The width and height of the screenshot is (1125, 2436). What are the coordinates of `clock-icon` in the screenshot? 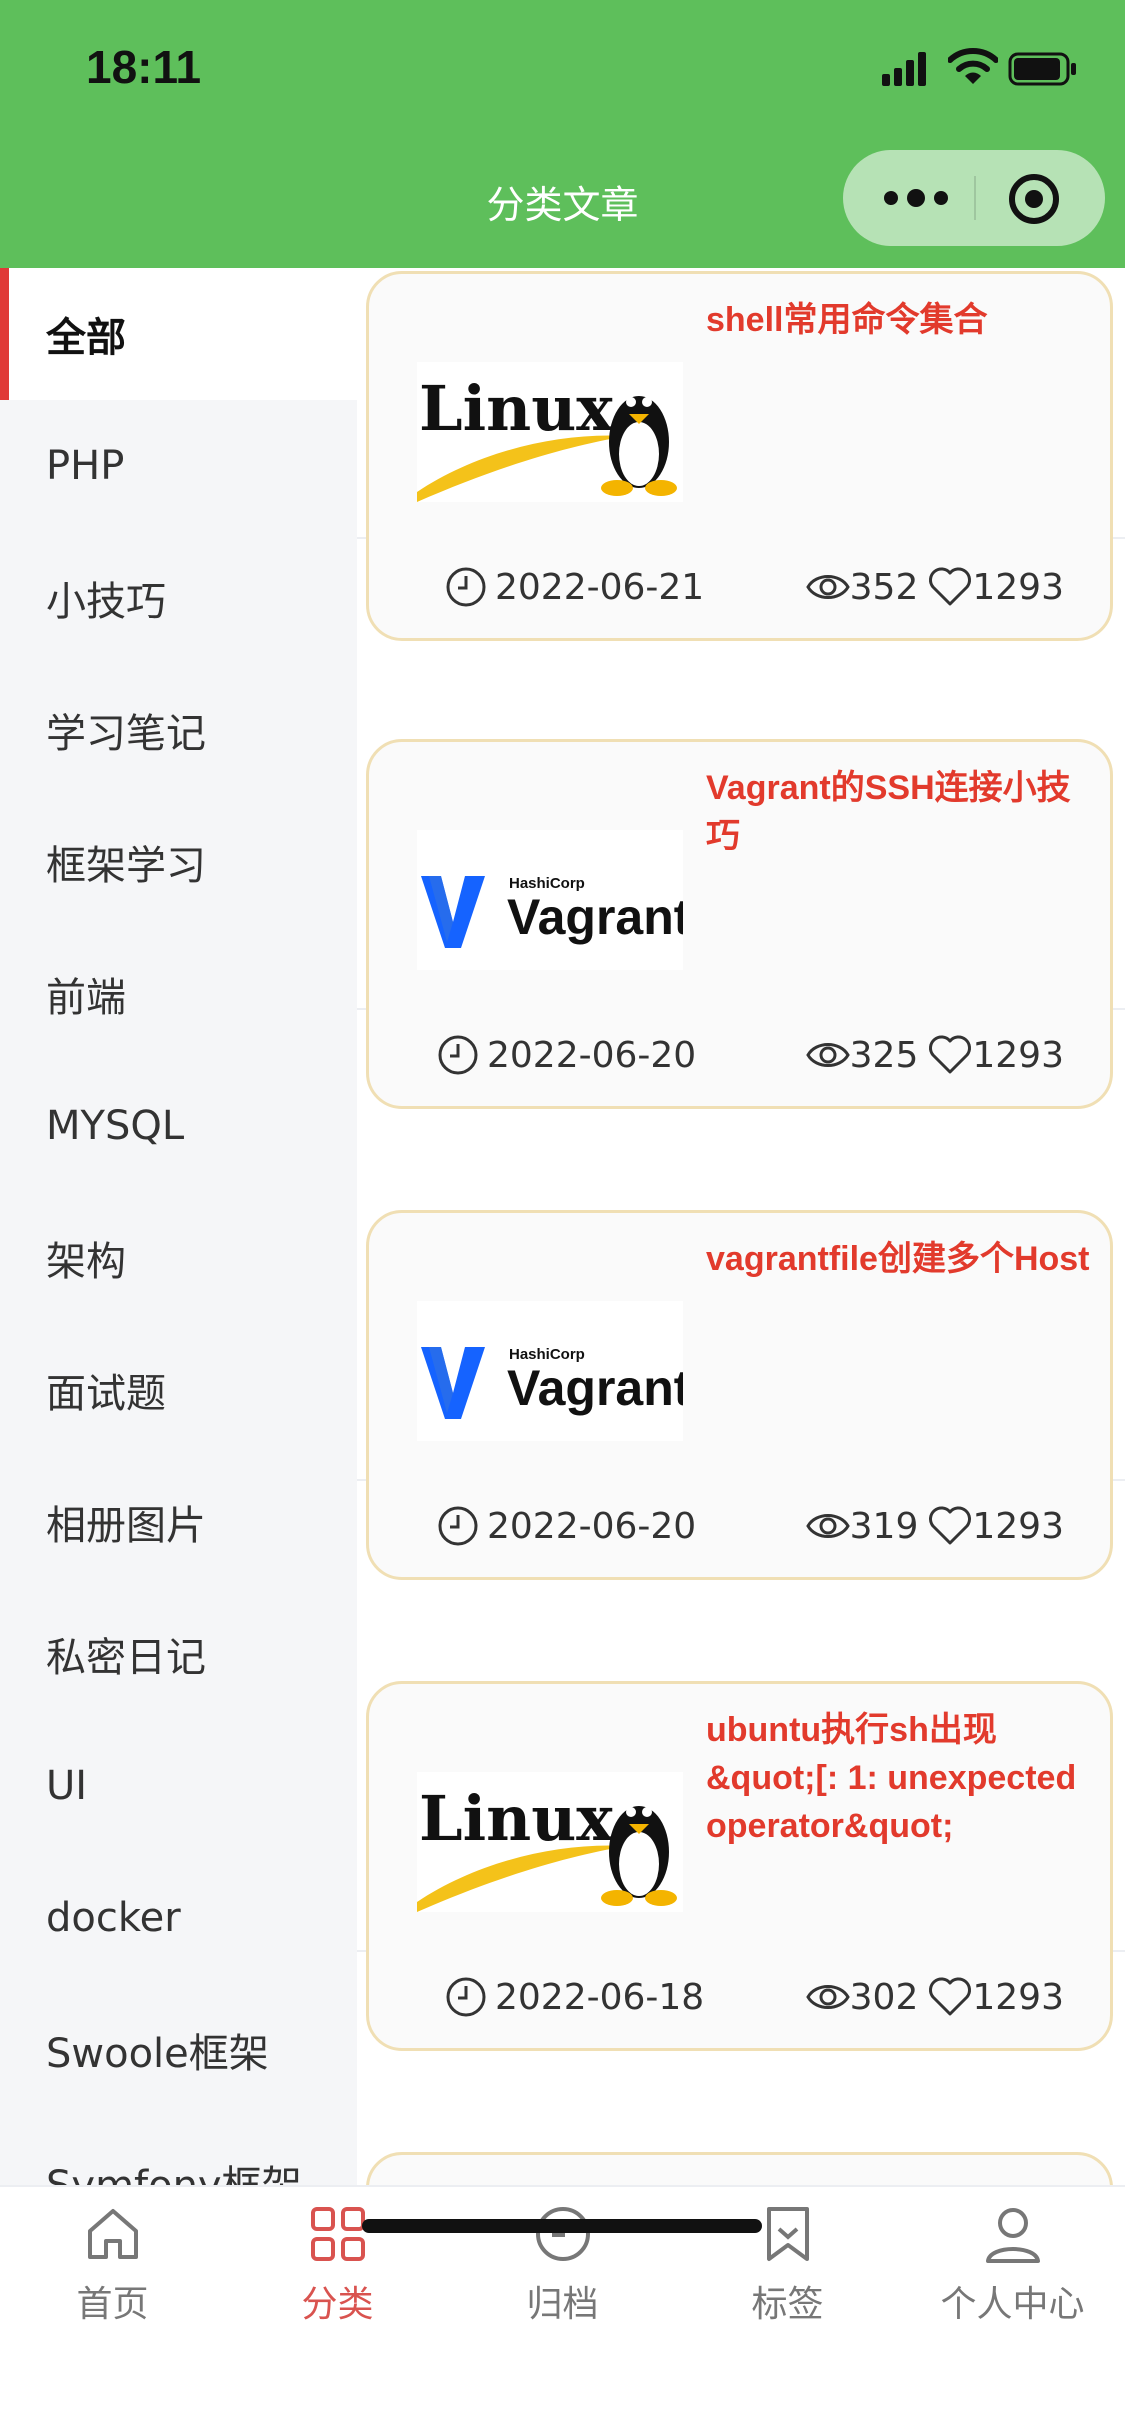 It's located at (562, 2234).